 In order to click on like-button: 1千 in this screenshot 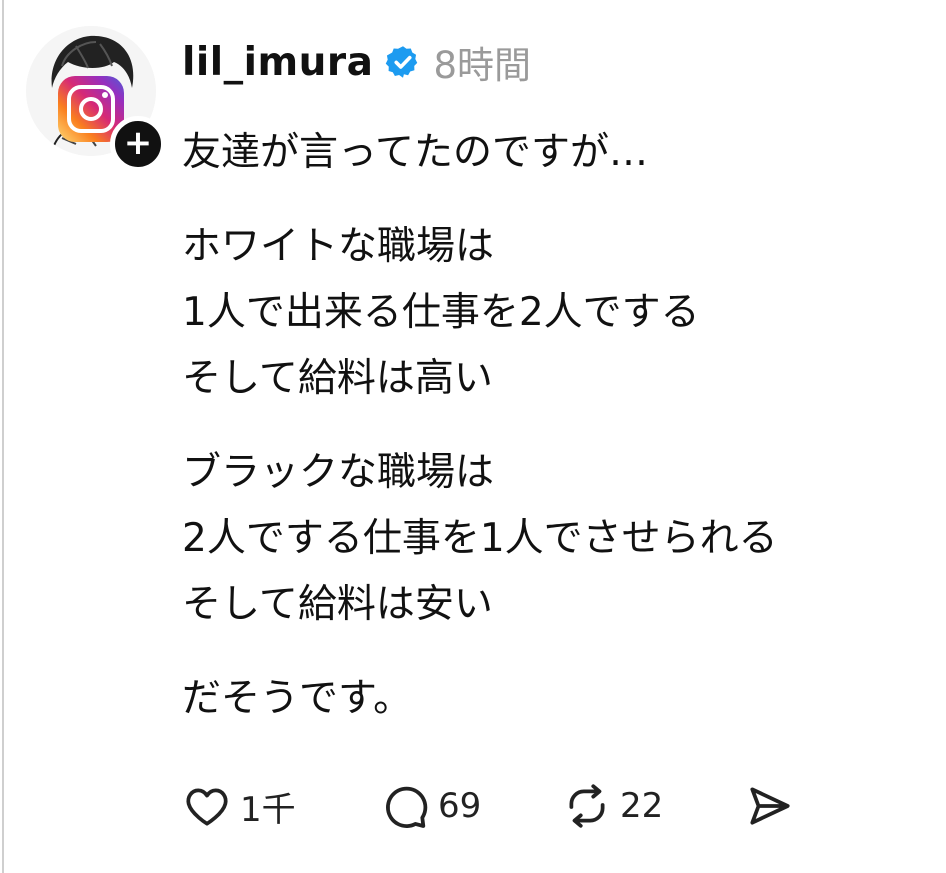, I will do `click(281, 806)`.